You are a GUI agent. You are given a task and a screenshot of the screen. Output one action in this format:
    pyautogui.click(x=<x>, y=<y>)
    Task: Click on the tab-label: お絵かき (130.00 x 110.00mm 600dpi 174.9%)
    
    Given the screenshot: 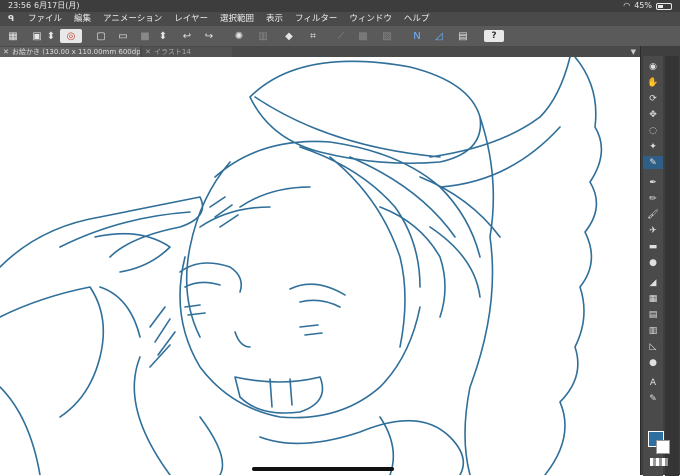 What is the action you would take?
    pyautogui.click(x=76, y=52)
    